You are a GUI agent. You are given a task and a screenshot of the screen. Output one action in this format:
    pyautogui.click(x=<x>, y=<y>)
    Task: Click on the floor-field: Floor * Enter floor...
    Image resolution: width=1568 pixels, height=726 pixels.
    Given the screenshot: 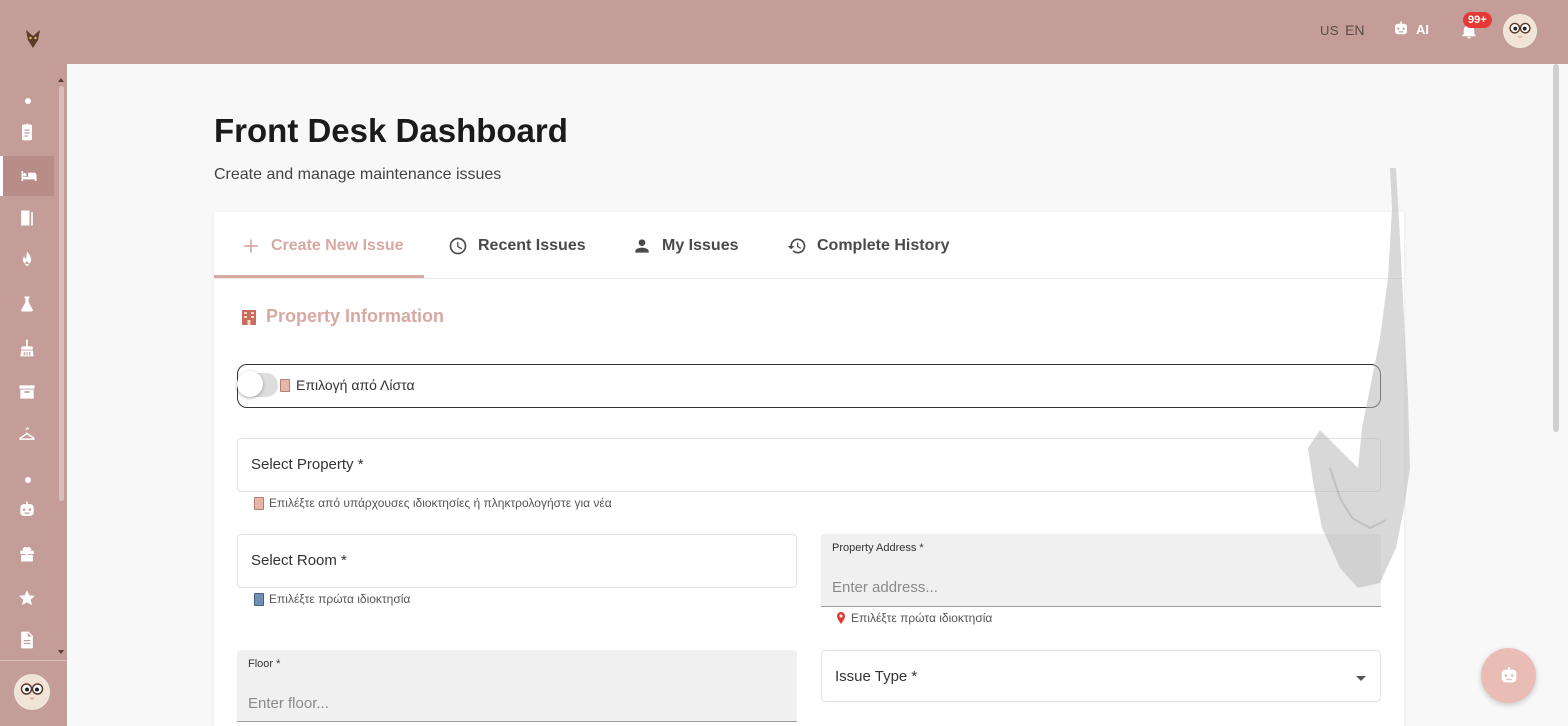 What is the action you would take?
    pyautogui.click(x=517, y=686)
    